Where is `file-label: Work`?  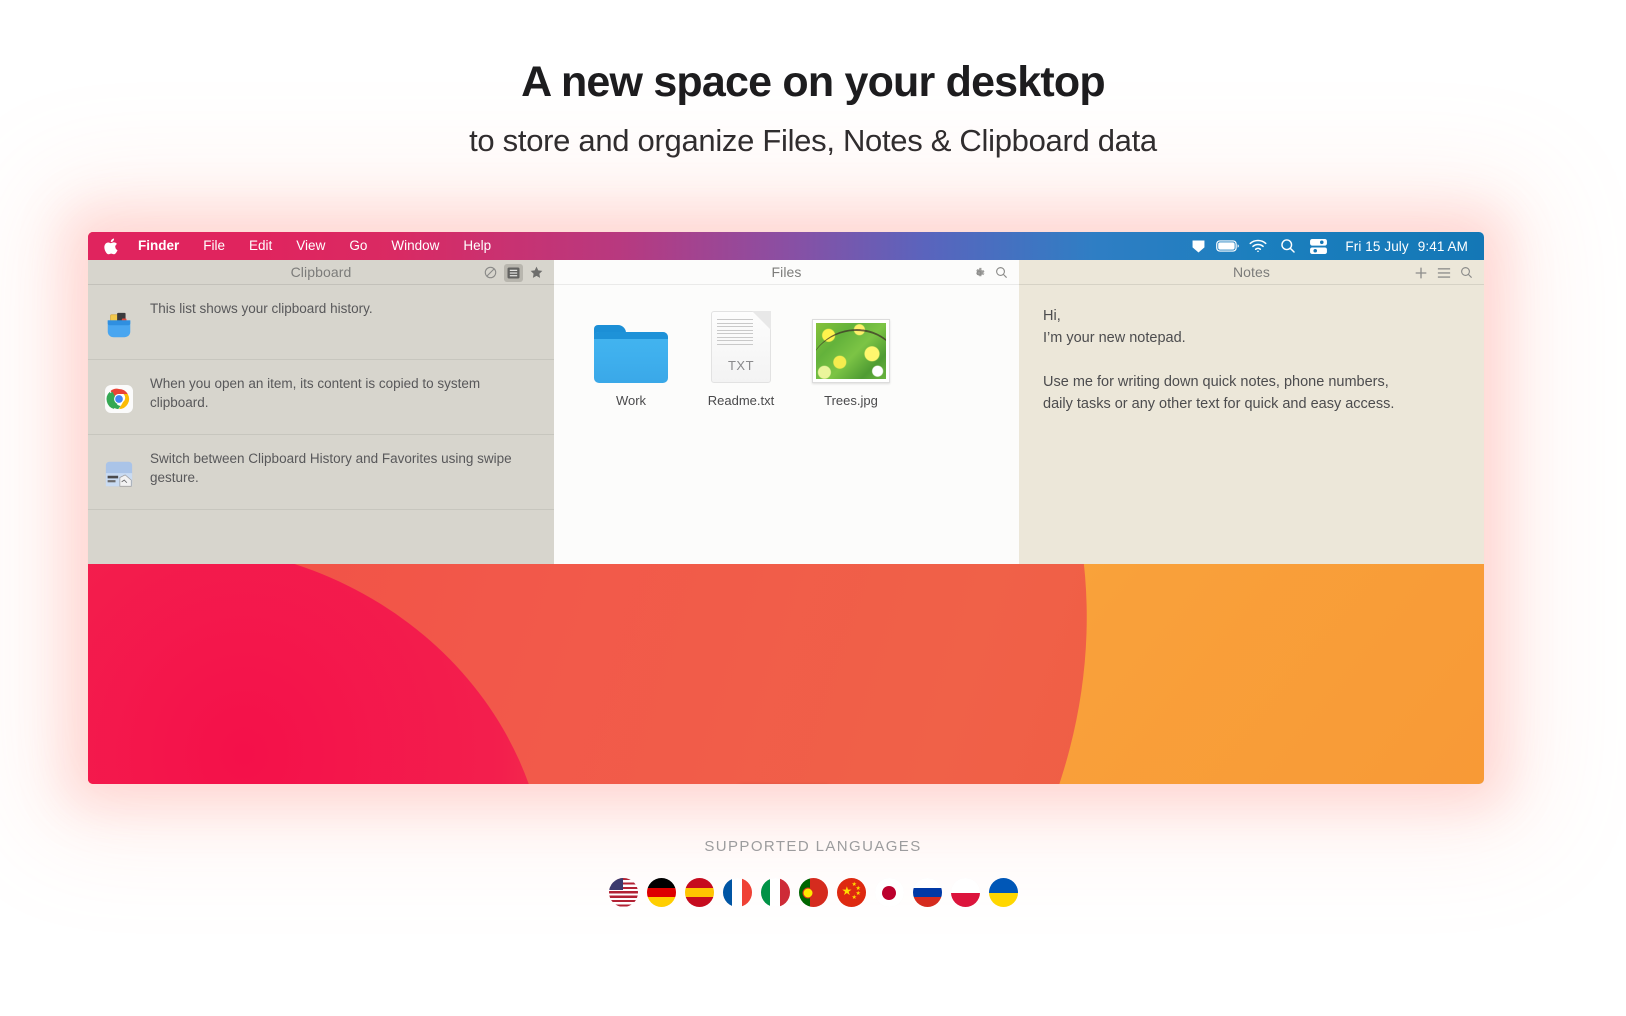 file-label: Work is located at coordinates (631, 400).